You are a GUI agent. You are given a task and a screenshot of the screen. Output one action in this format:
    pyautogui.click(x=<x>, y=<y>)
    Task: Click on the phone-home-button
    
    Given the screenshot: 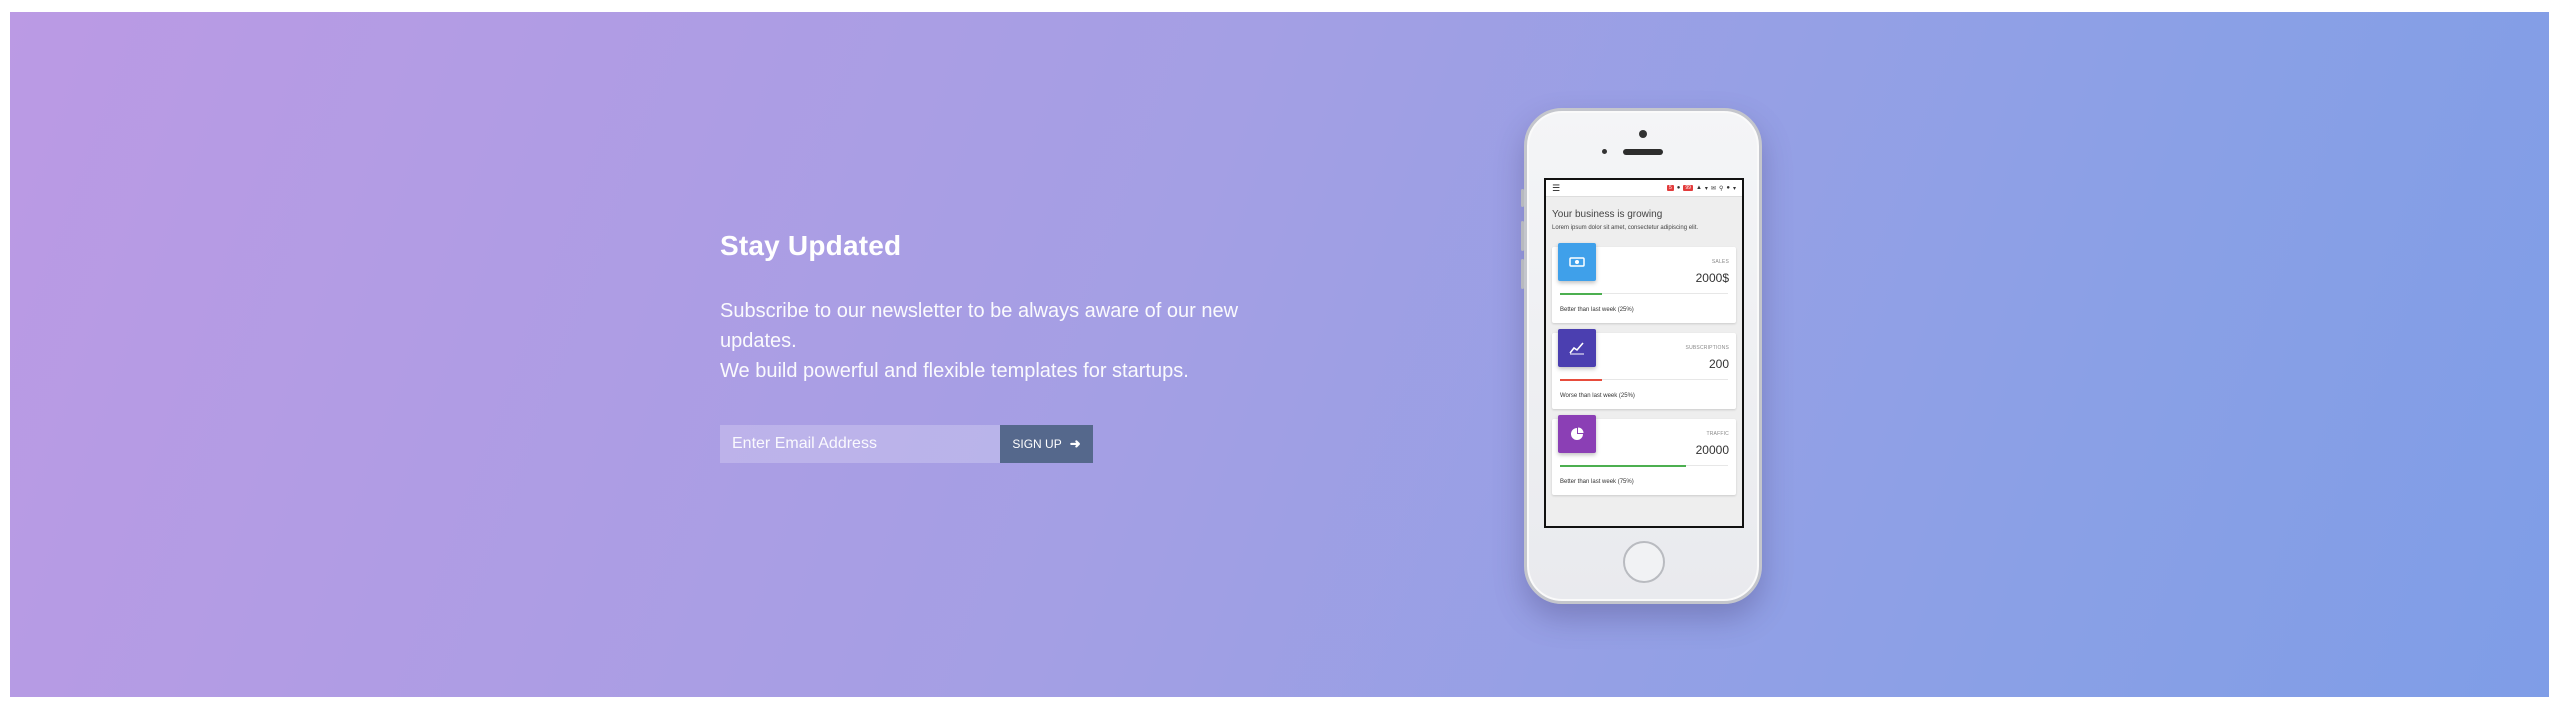 What is the action you would take?
    pyautogui.click(x=1644, y=562)
    